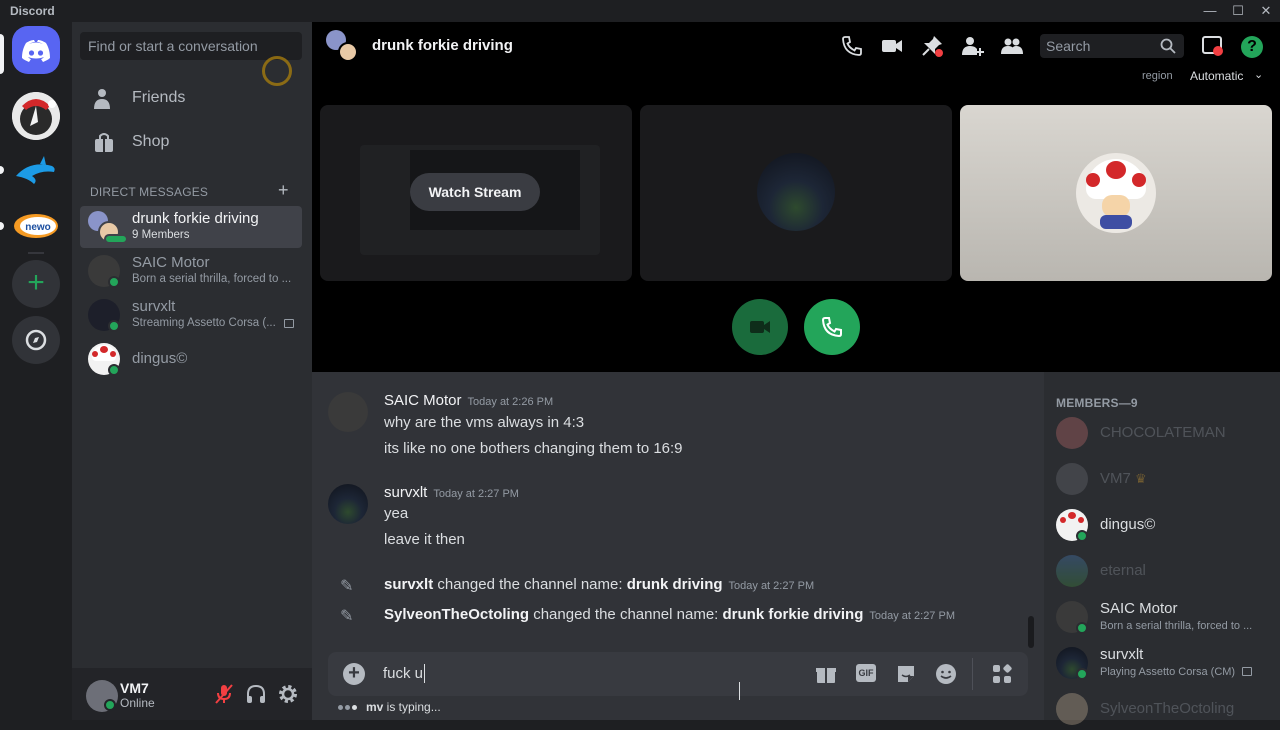 The height and width of the screenshot is (730, 1280). Describe the element at coordinates (852, 46) in the screenshot. I see `start-voice-call-icon` at that location.